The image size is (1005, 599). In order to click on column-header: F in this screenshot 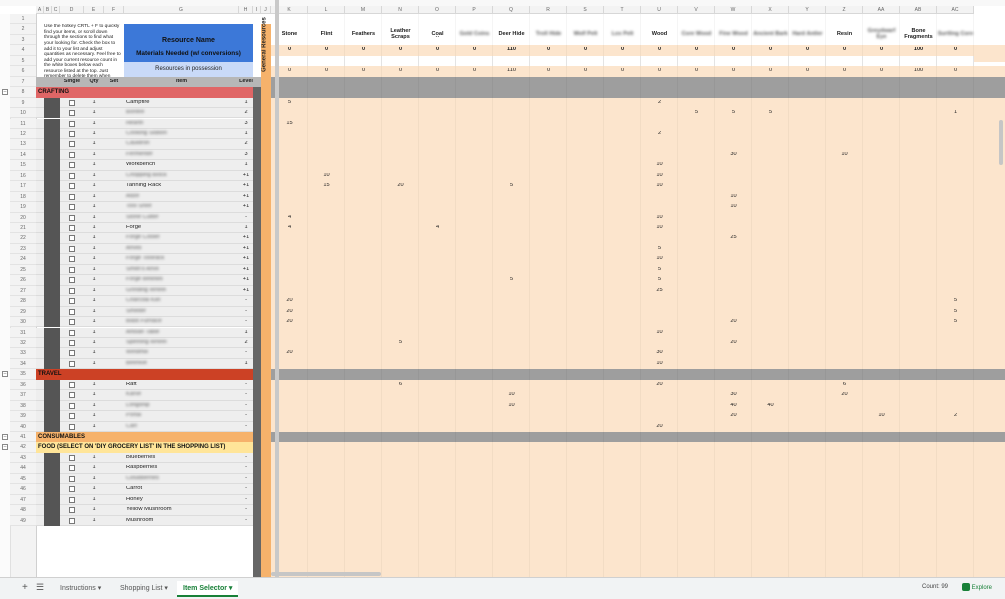, I will do `click(114, 10)`.